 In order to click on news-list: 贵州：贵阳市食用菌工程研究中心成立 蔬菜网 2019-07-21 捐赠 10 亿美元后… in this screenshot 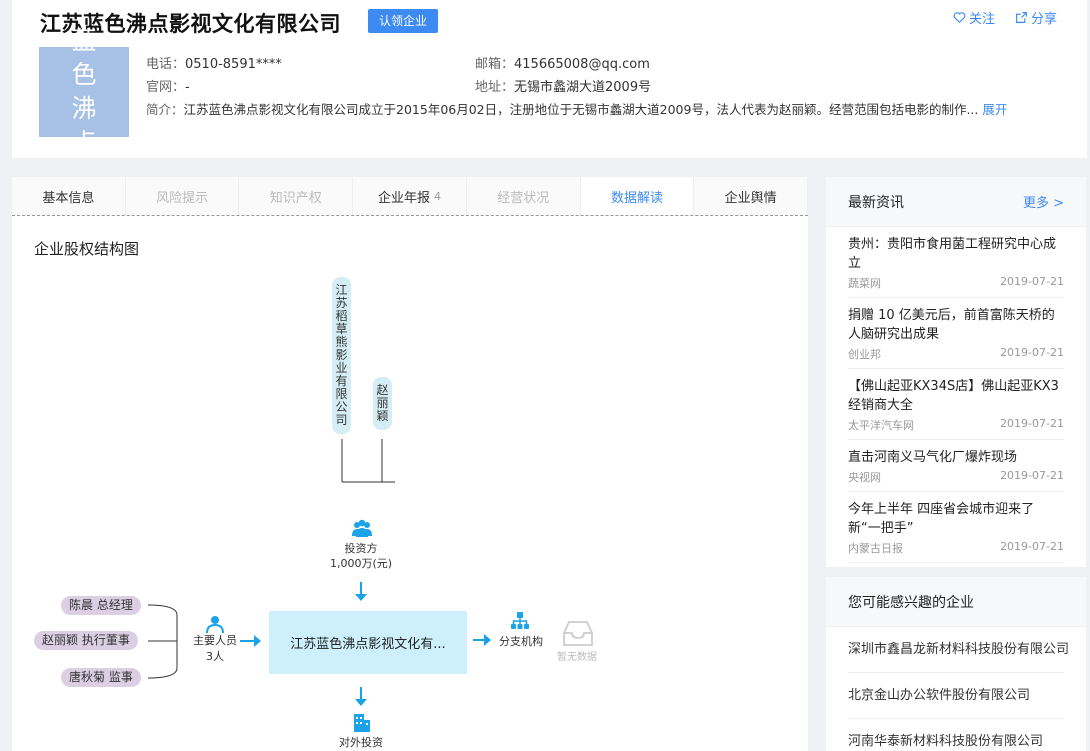, I will do `click(956, 395)`.